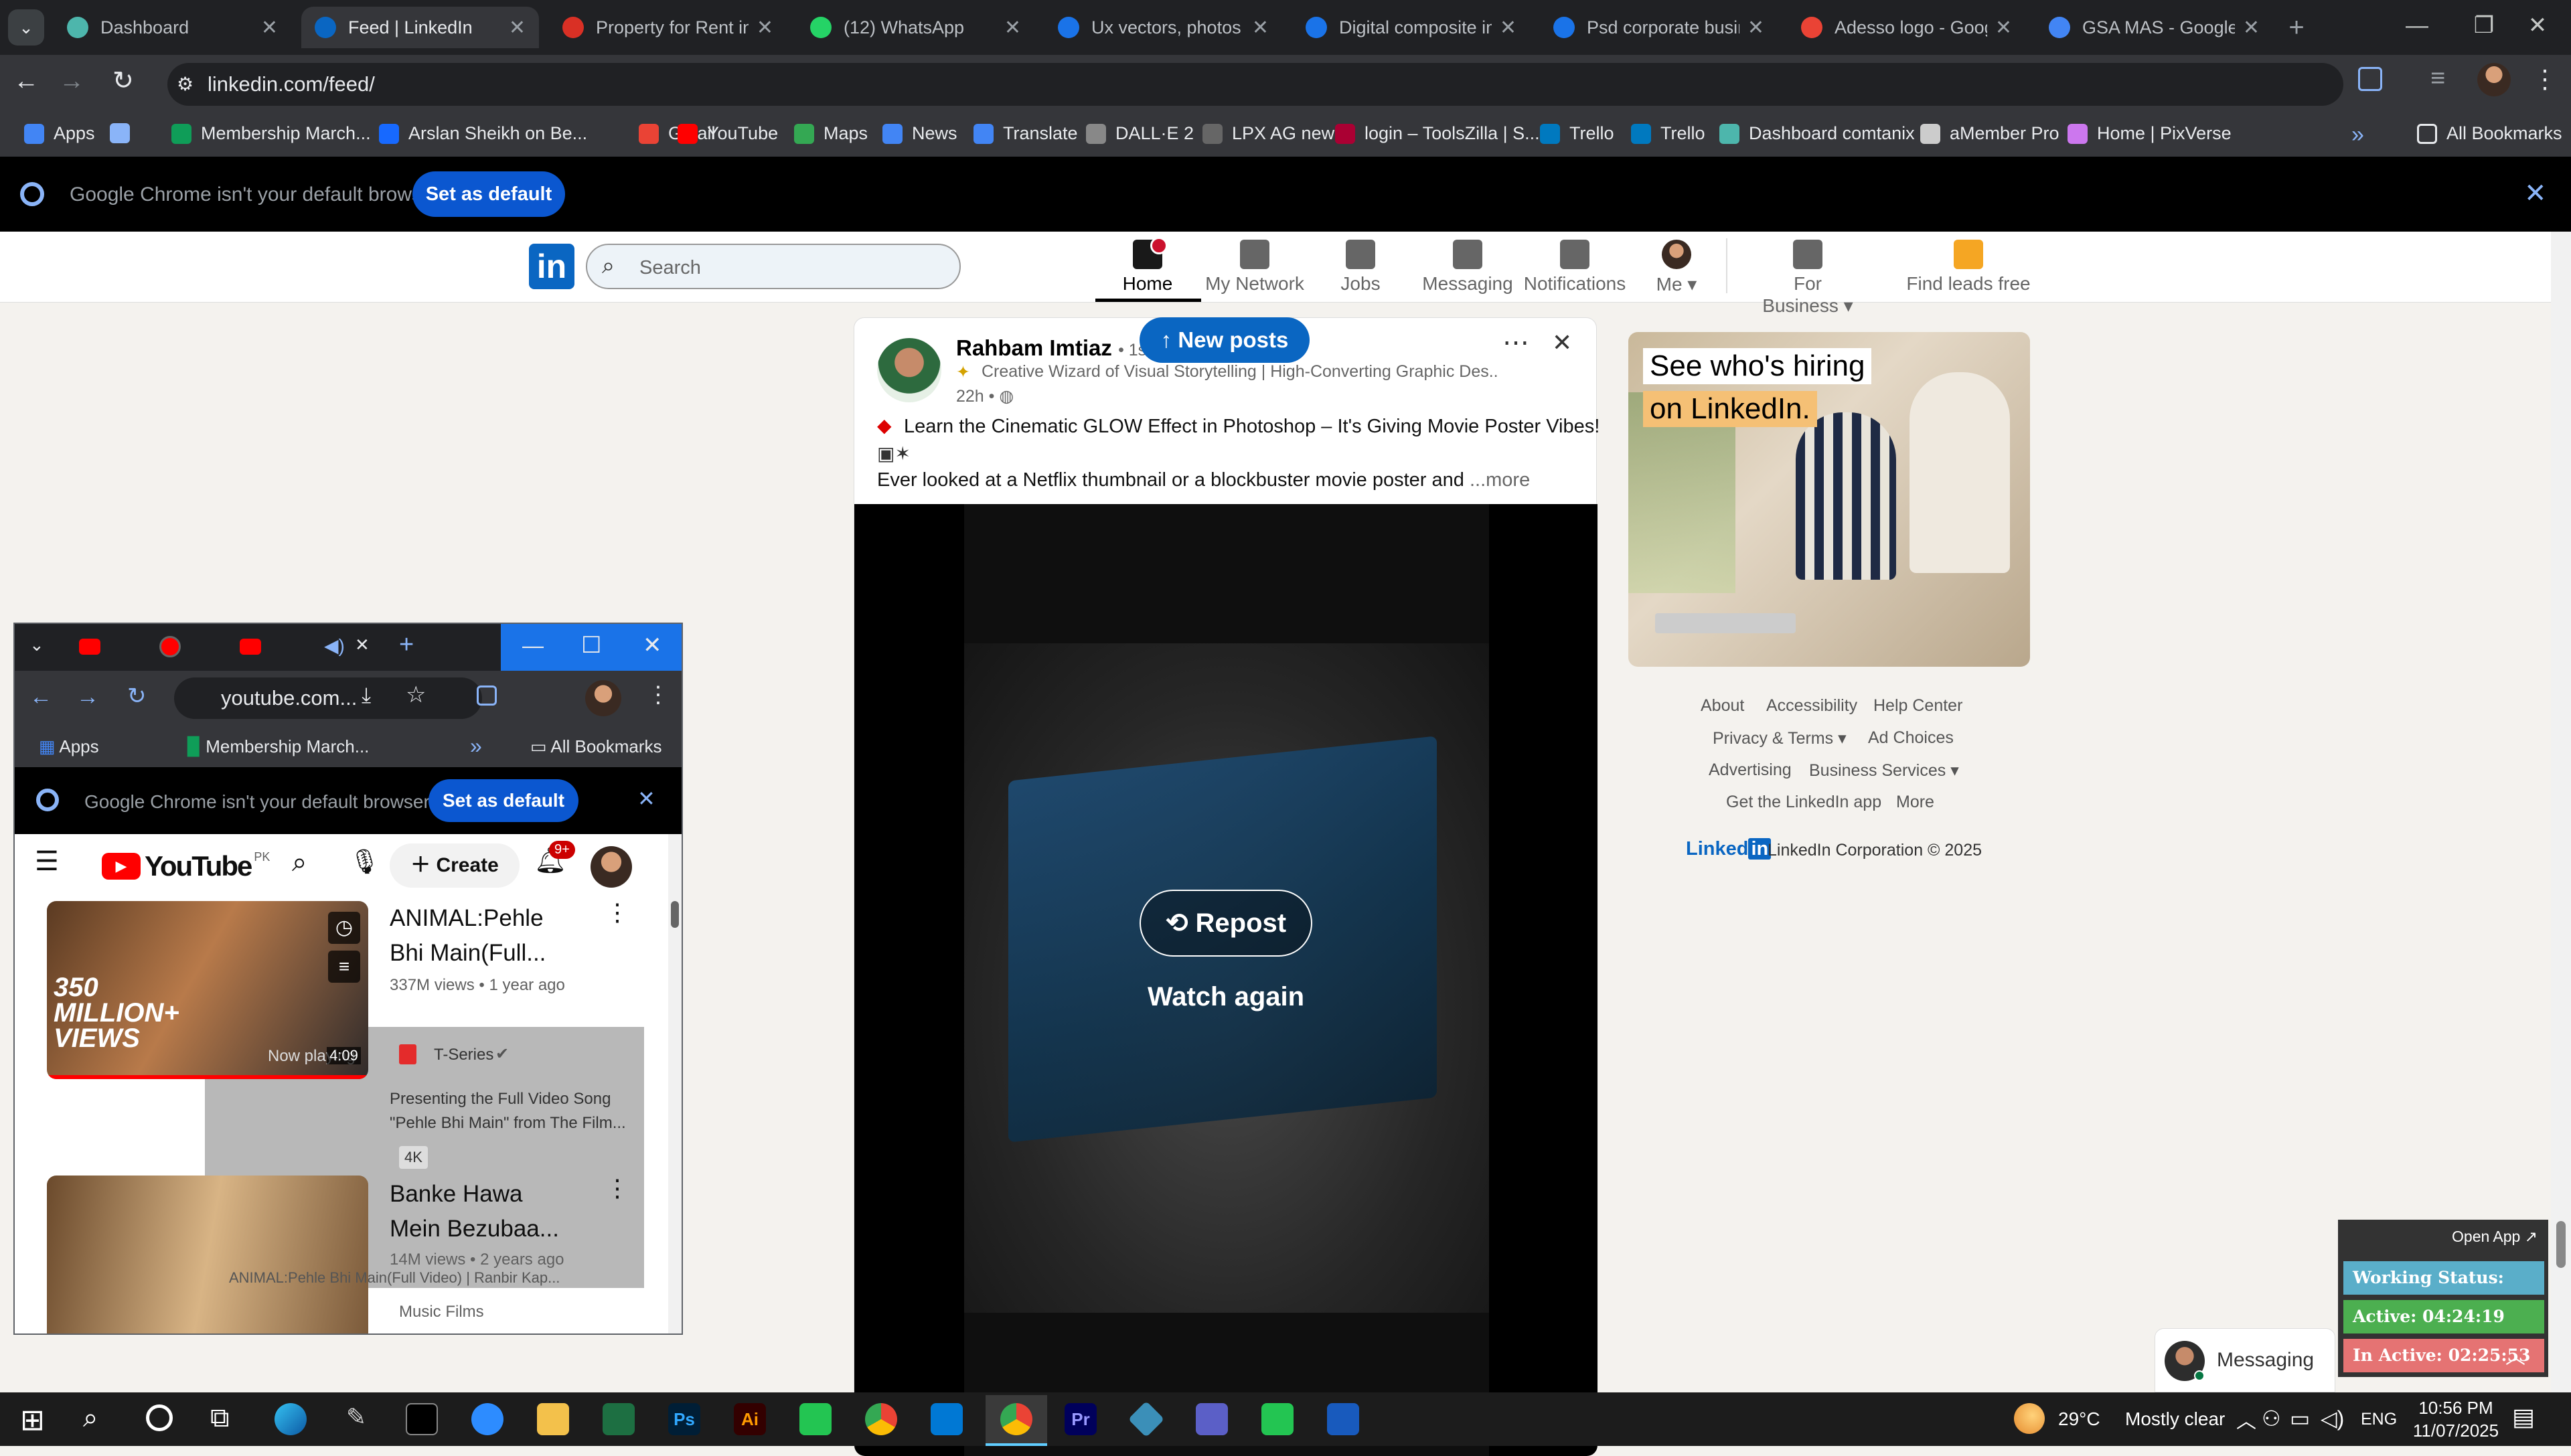  Describe the element at coordinates (2300, 1418) in the screenshot. I see `network-icon: ▭` at that location.